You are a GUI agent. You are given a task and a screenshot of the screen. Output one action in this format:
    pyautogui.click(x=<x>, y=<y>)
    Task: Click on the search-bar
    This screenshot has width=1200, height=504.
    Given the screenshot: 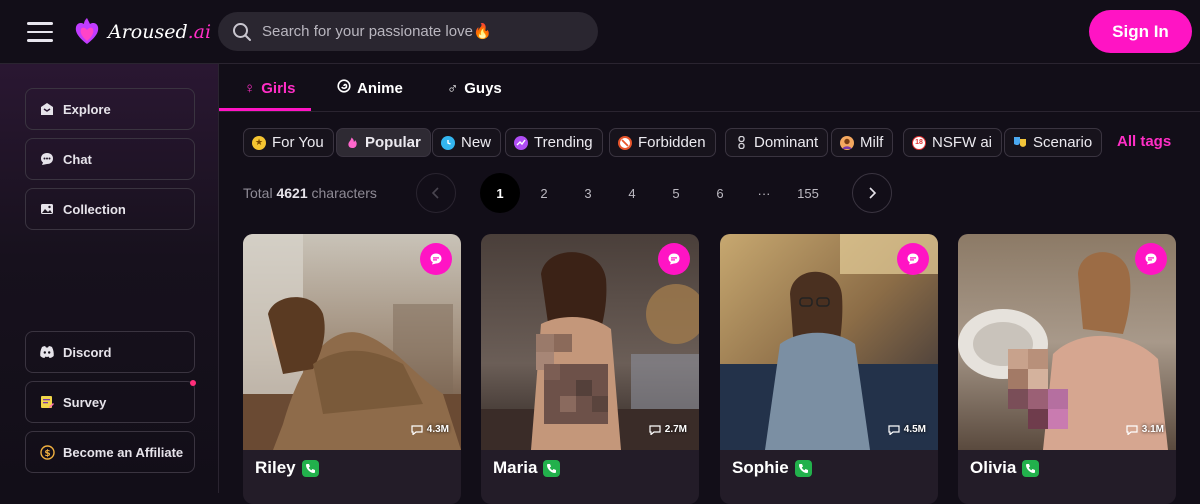 What is the action you would take?
    pyautogui.click(x=408, y=31)
    